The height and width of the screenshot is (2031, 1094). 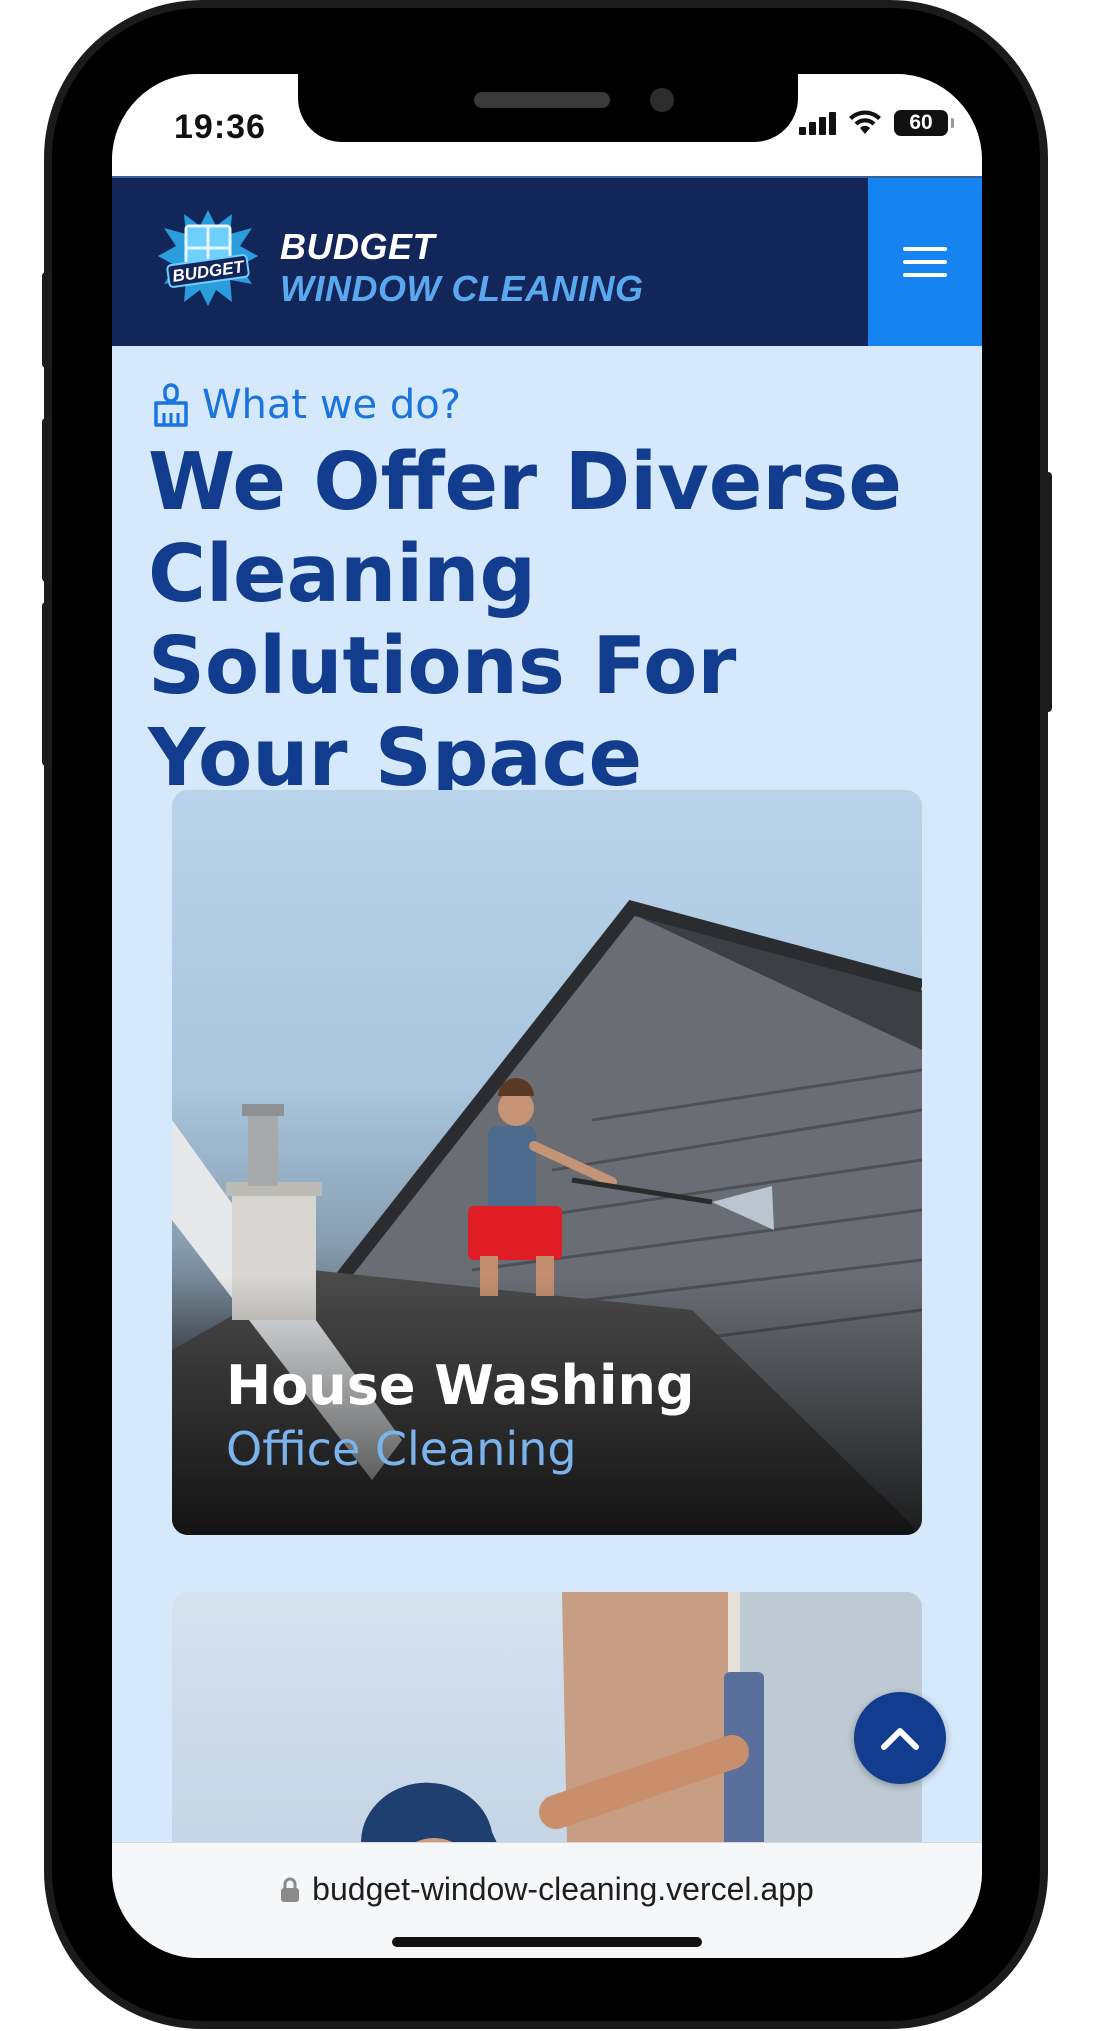 I want to click on notch, so click(x=548, y=108).